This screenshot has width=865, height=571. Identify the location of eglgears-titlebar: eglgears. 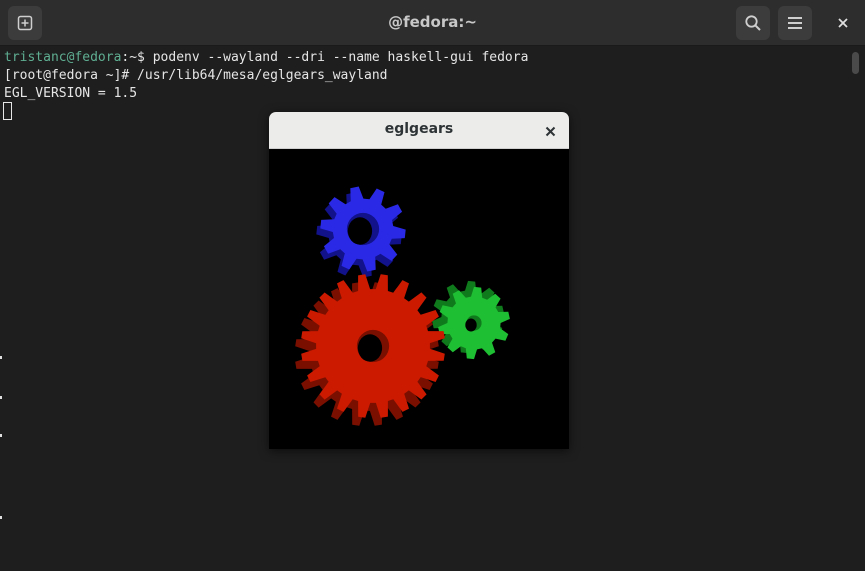
(419, 130).